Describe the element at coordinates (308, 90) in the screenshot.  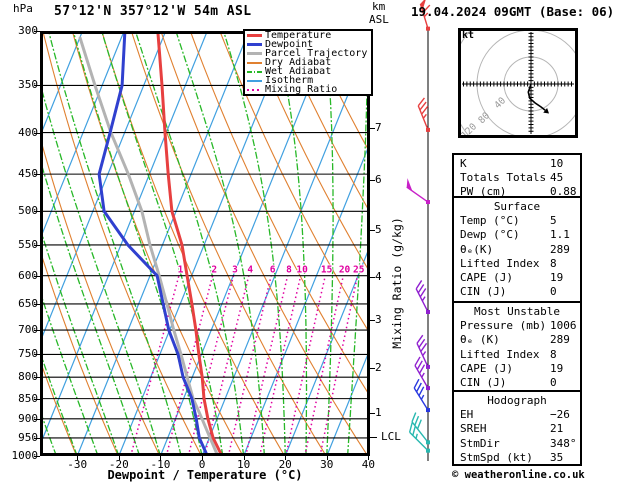
I see `legend-item: Mixing Ratio` at that location.